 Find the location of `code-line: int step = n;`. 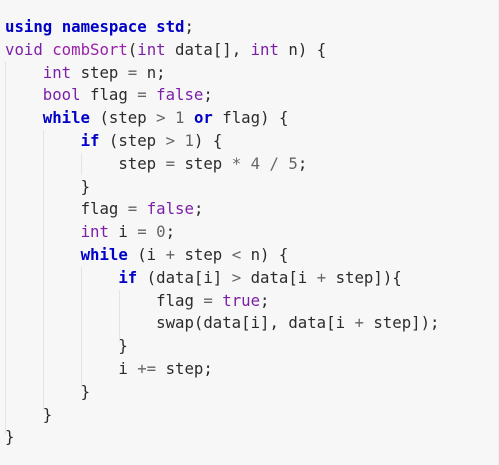

code-line: int step = n; is located at coordinates (222, 73).